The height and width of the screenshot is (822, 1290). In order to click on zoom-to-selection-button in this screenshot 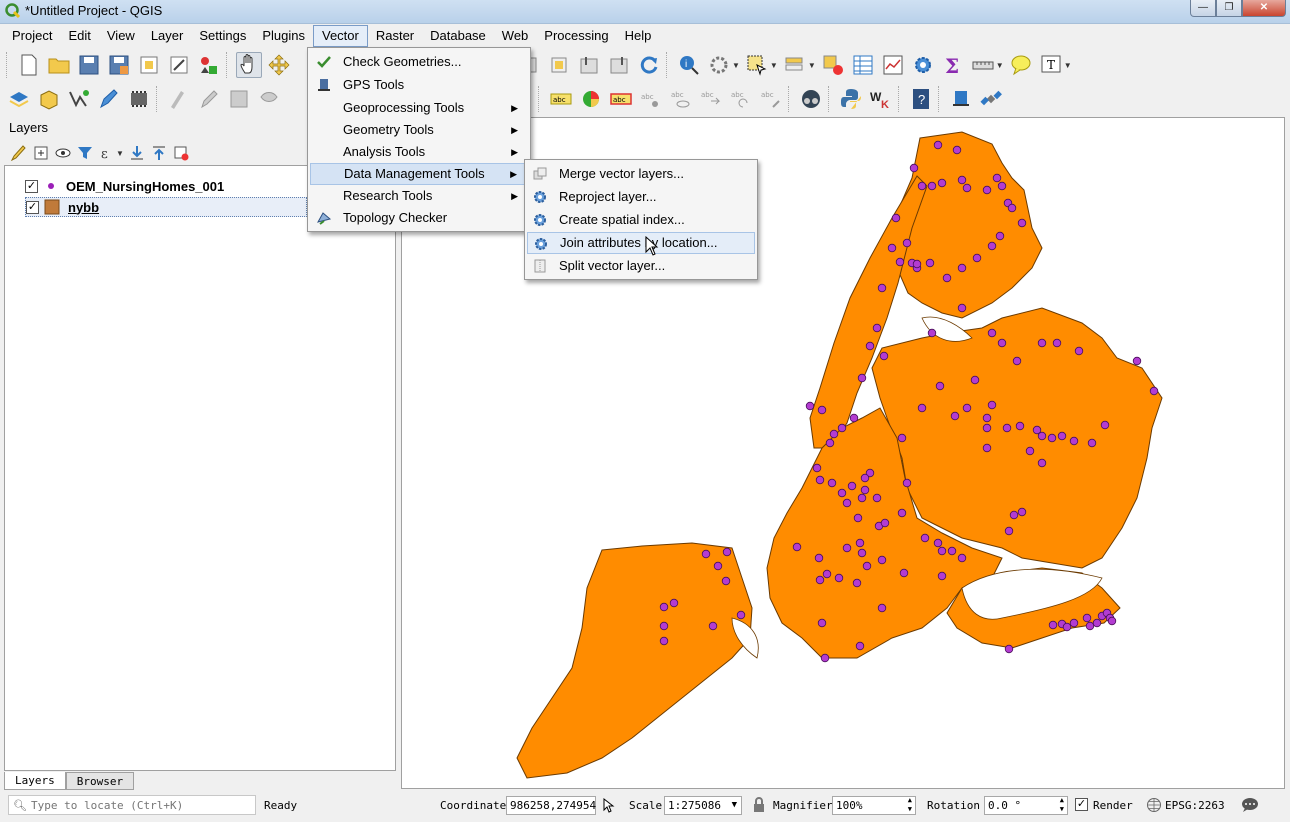, I will do `click(559, 65)`.